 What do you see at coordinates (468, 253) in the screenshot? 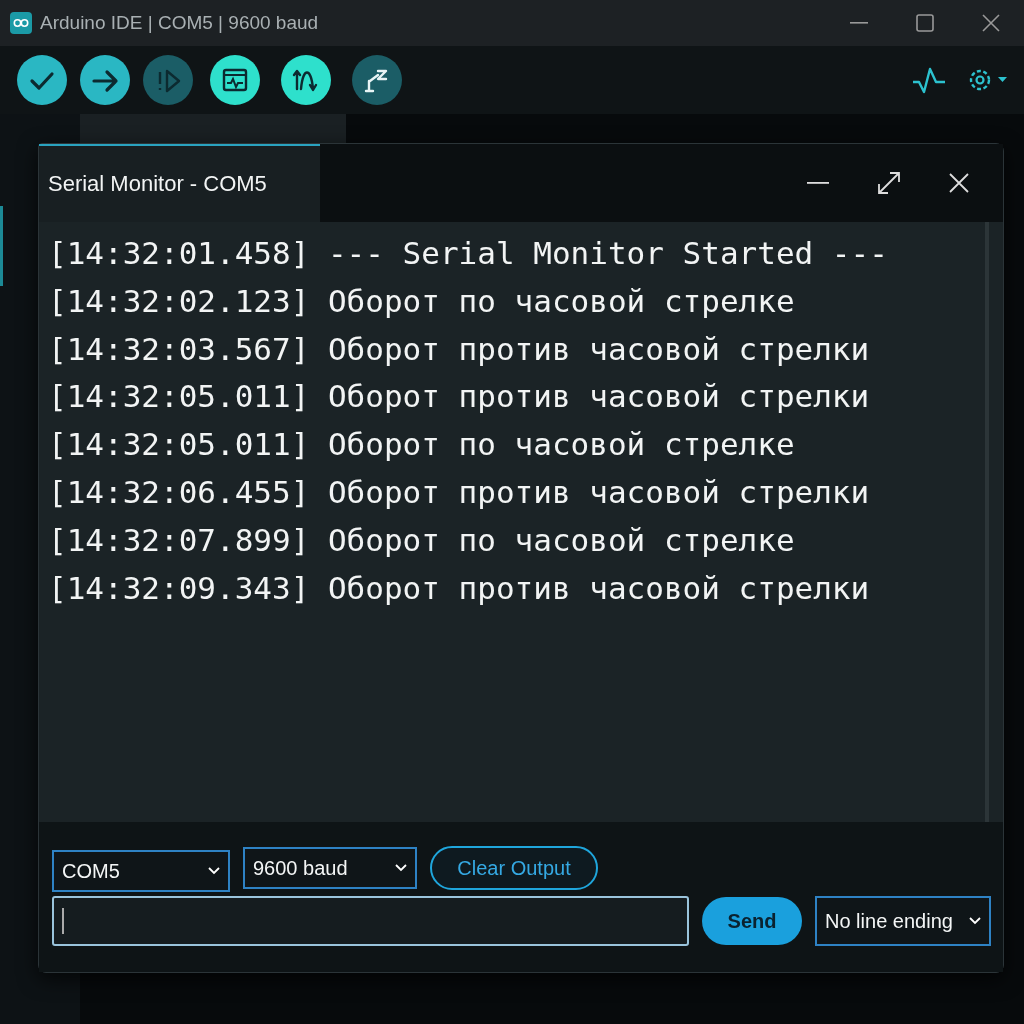
I see `log-line: [14:32:01.458] --- Serial Monitor Started ---` at bounding box center [468, 253].